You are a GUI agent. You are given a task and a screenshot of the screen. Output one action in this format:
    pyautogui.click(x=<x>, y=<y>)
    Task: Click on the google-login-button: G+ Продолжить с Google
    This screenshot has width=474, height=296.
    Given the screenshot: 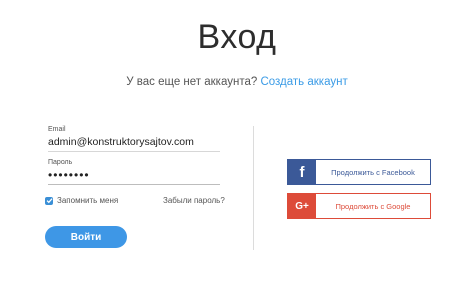 What is the action you would take?
    pyautogui.click(x=359, y=206)
    